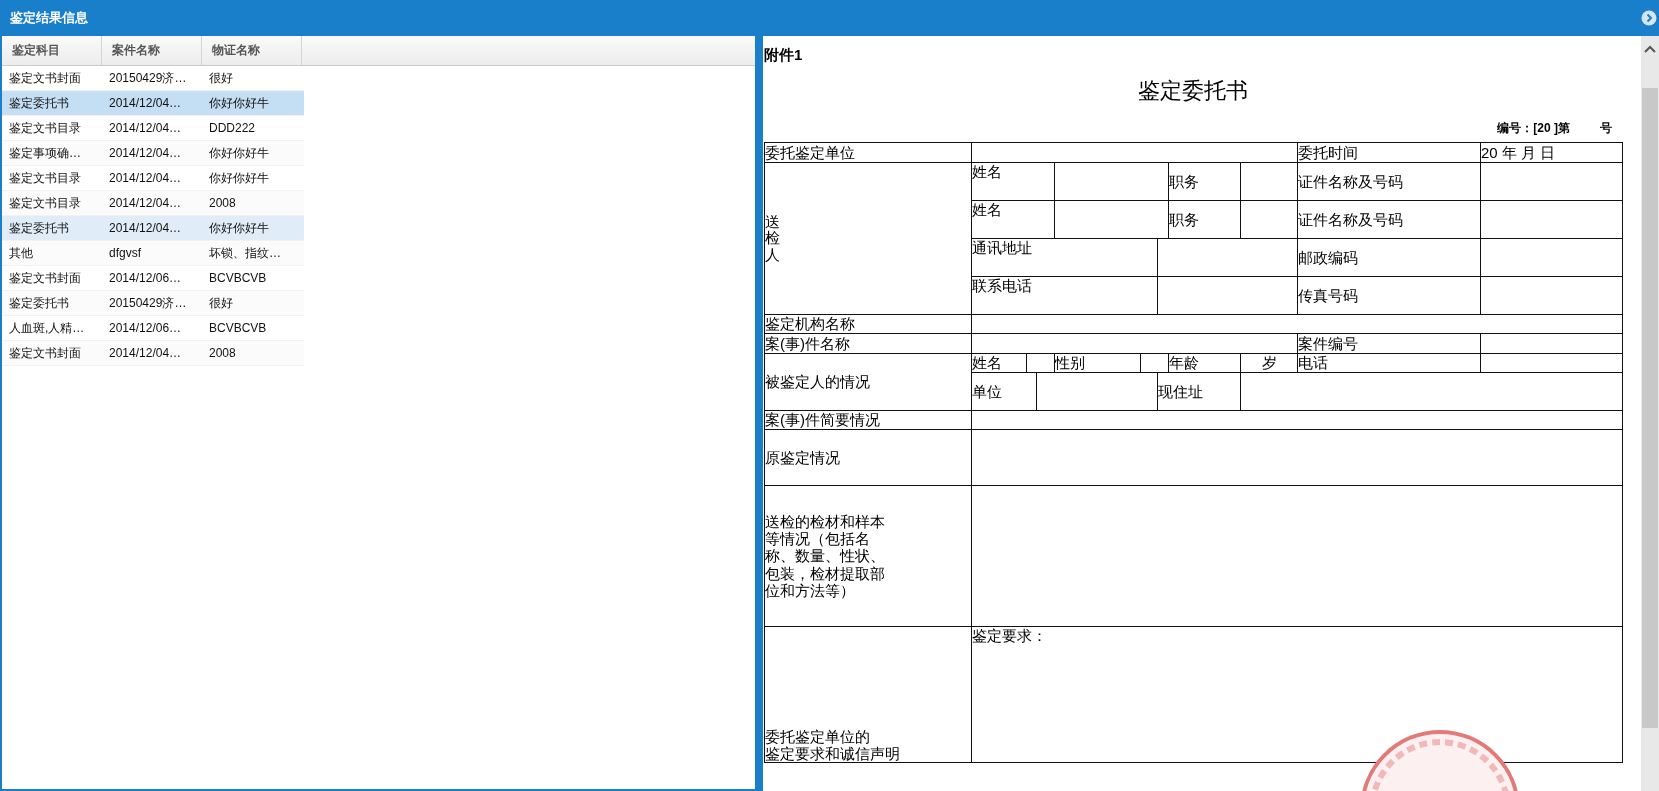  I want to click on form-label: 通讯地址, so click(1002, 248).